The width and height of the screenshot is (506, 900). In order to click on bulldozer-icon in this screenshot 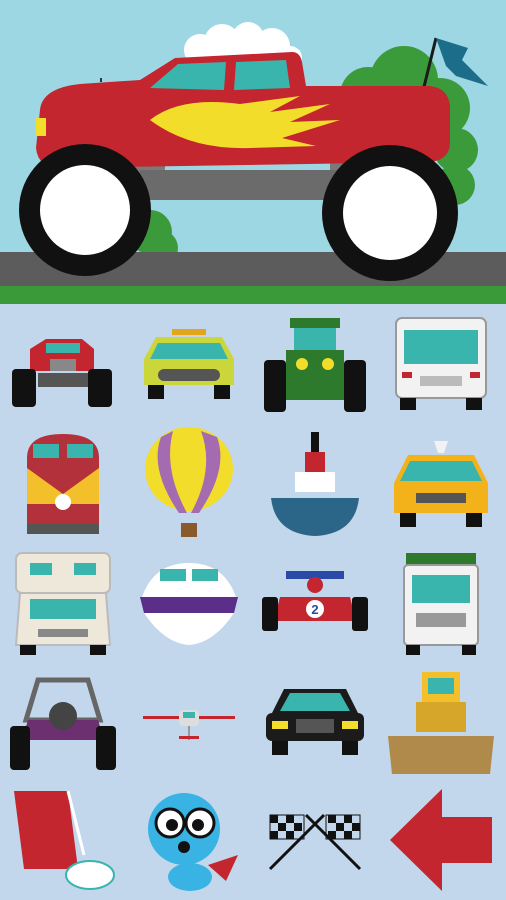, I will do `click(441, 722)`.